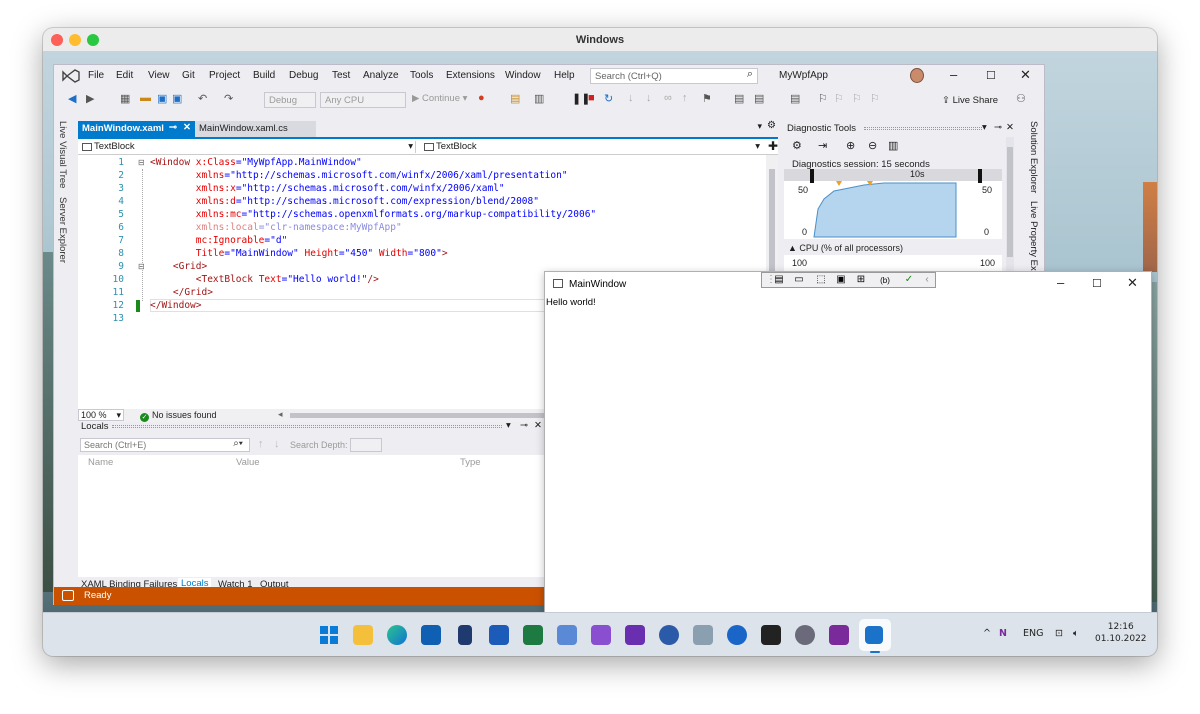 The height and width of the screenshot is (714, 1200). What do you see at coordinates (823, 98) in the screenshot?
I see `bookmark-icon: ⚐` at bounding box center [823, 98].